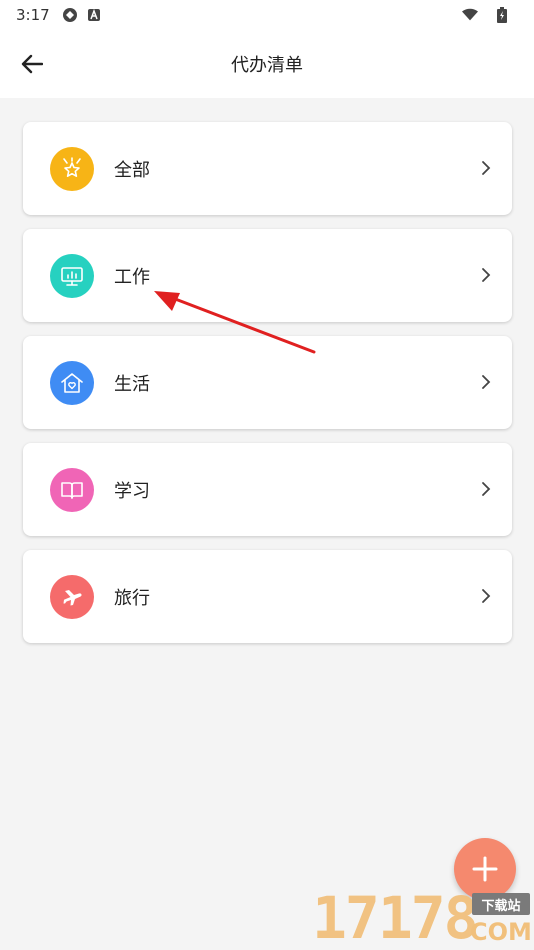 This screenshot has width=534, height=950. I want to click on category-label: 学习, so click(132, 491).